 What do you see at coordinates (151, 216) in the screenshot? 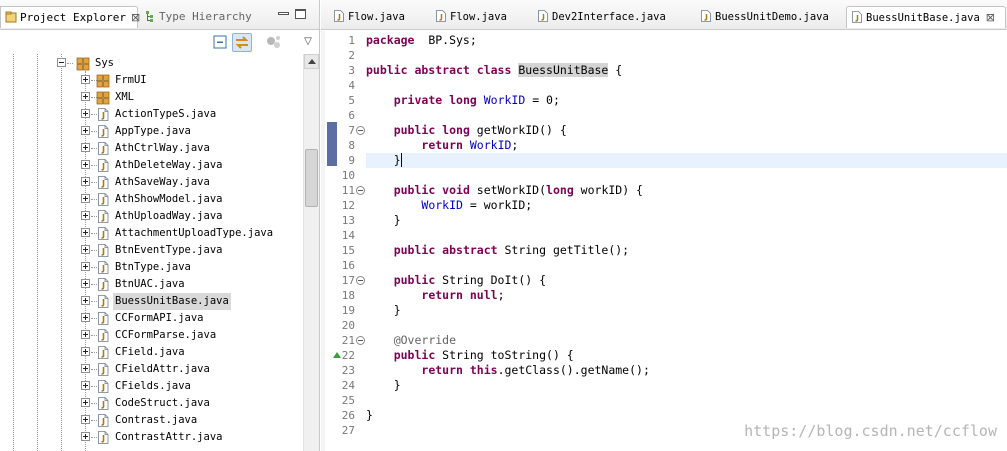
I see `tree-row: AthUploadWay.java` at bounding box center [151, 216].